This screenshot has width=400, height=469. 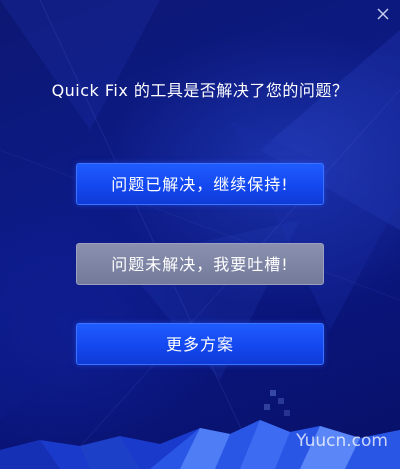 I want to click on close-button, so click(x=383, y=14).